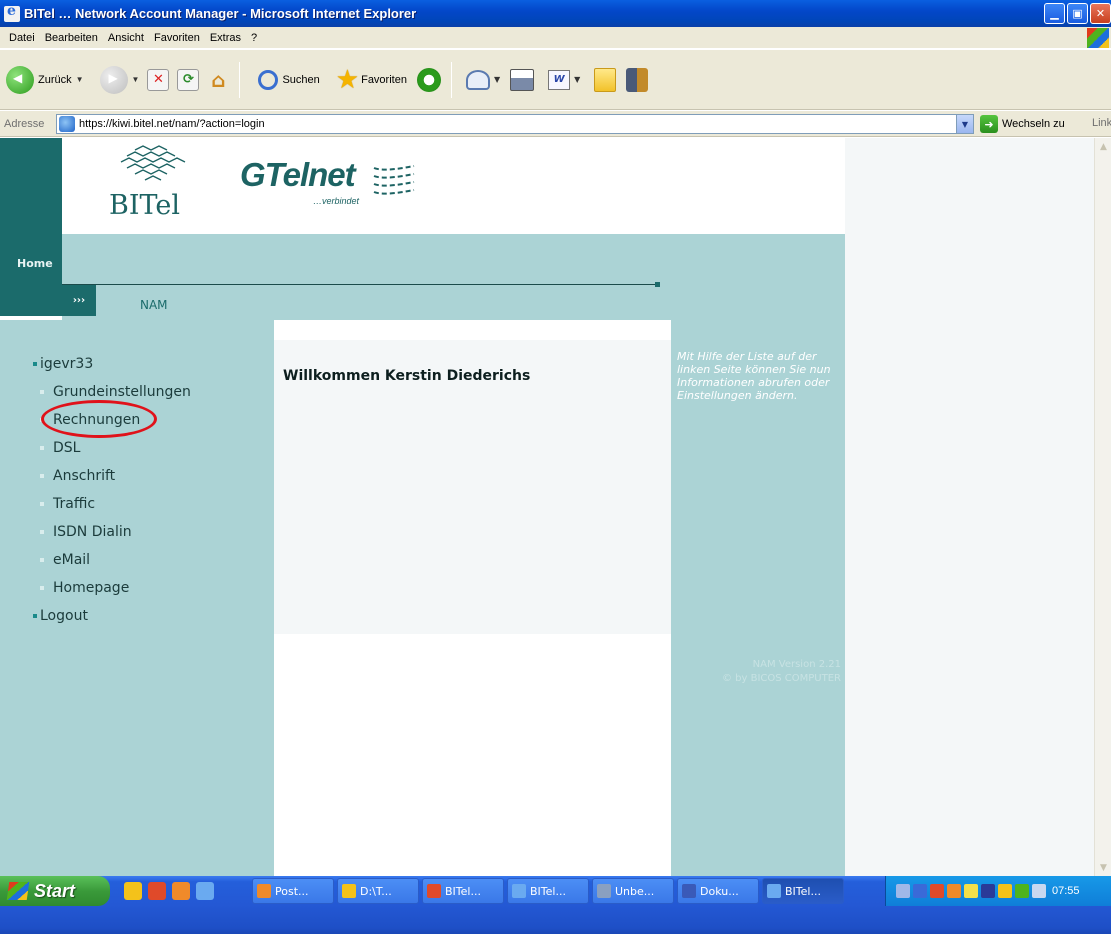 This screenshot has height=934, width=1111. I want to click on menu-extras: Extras, so click(225, 38).